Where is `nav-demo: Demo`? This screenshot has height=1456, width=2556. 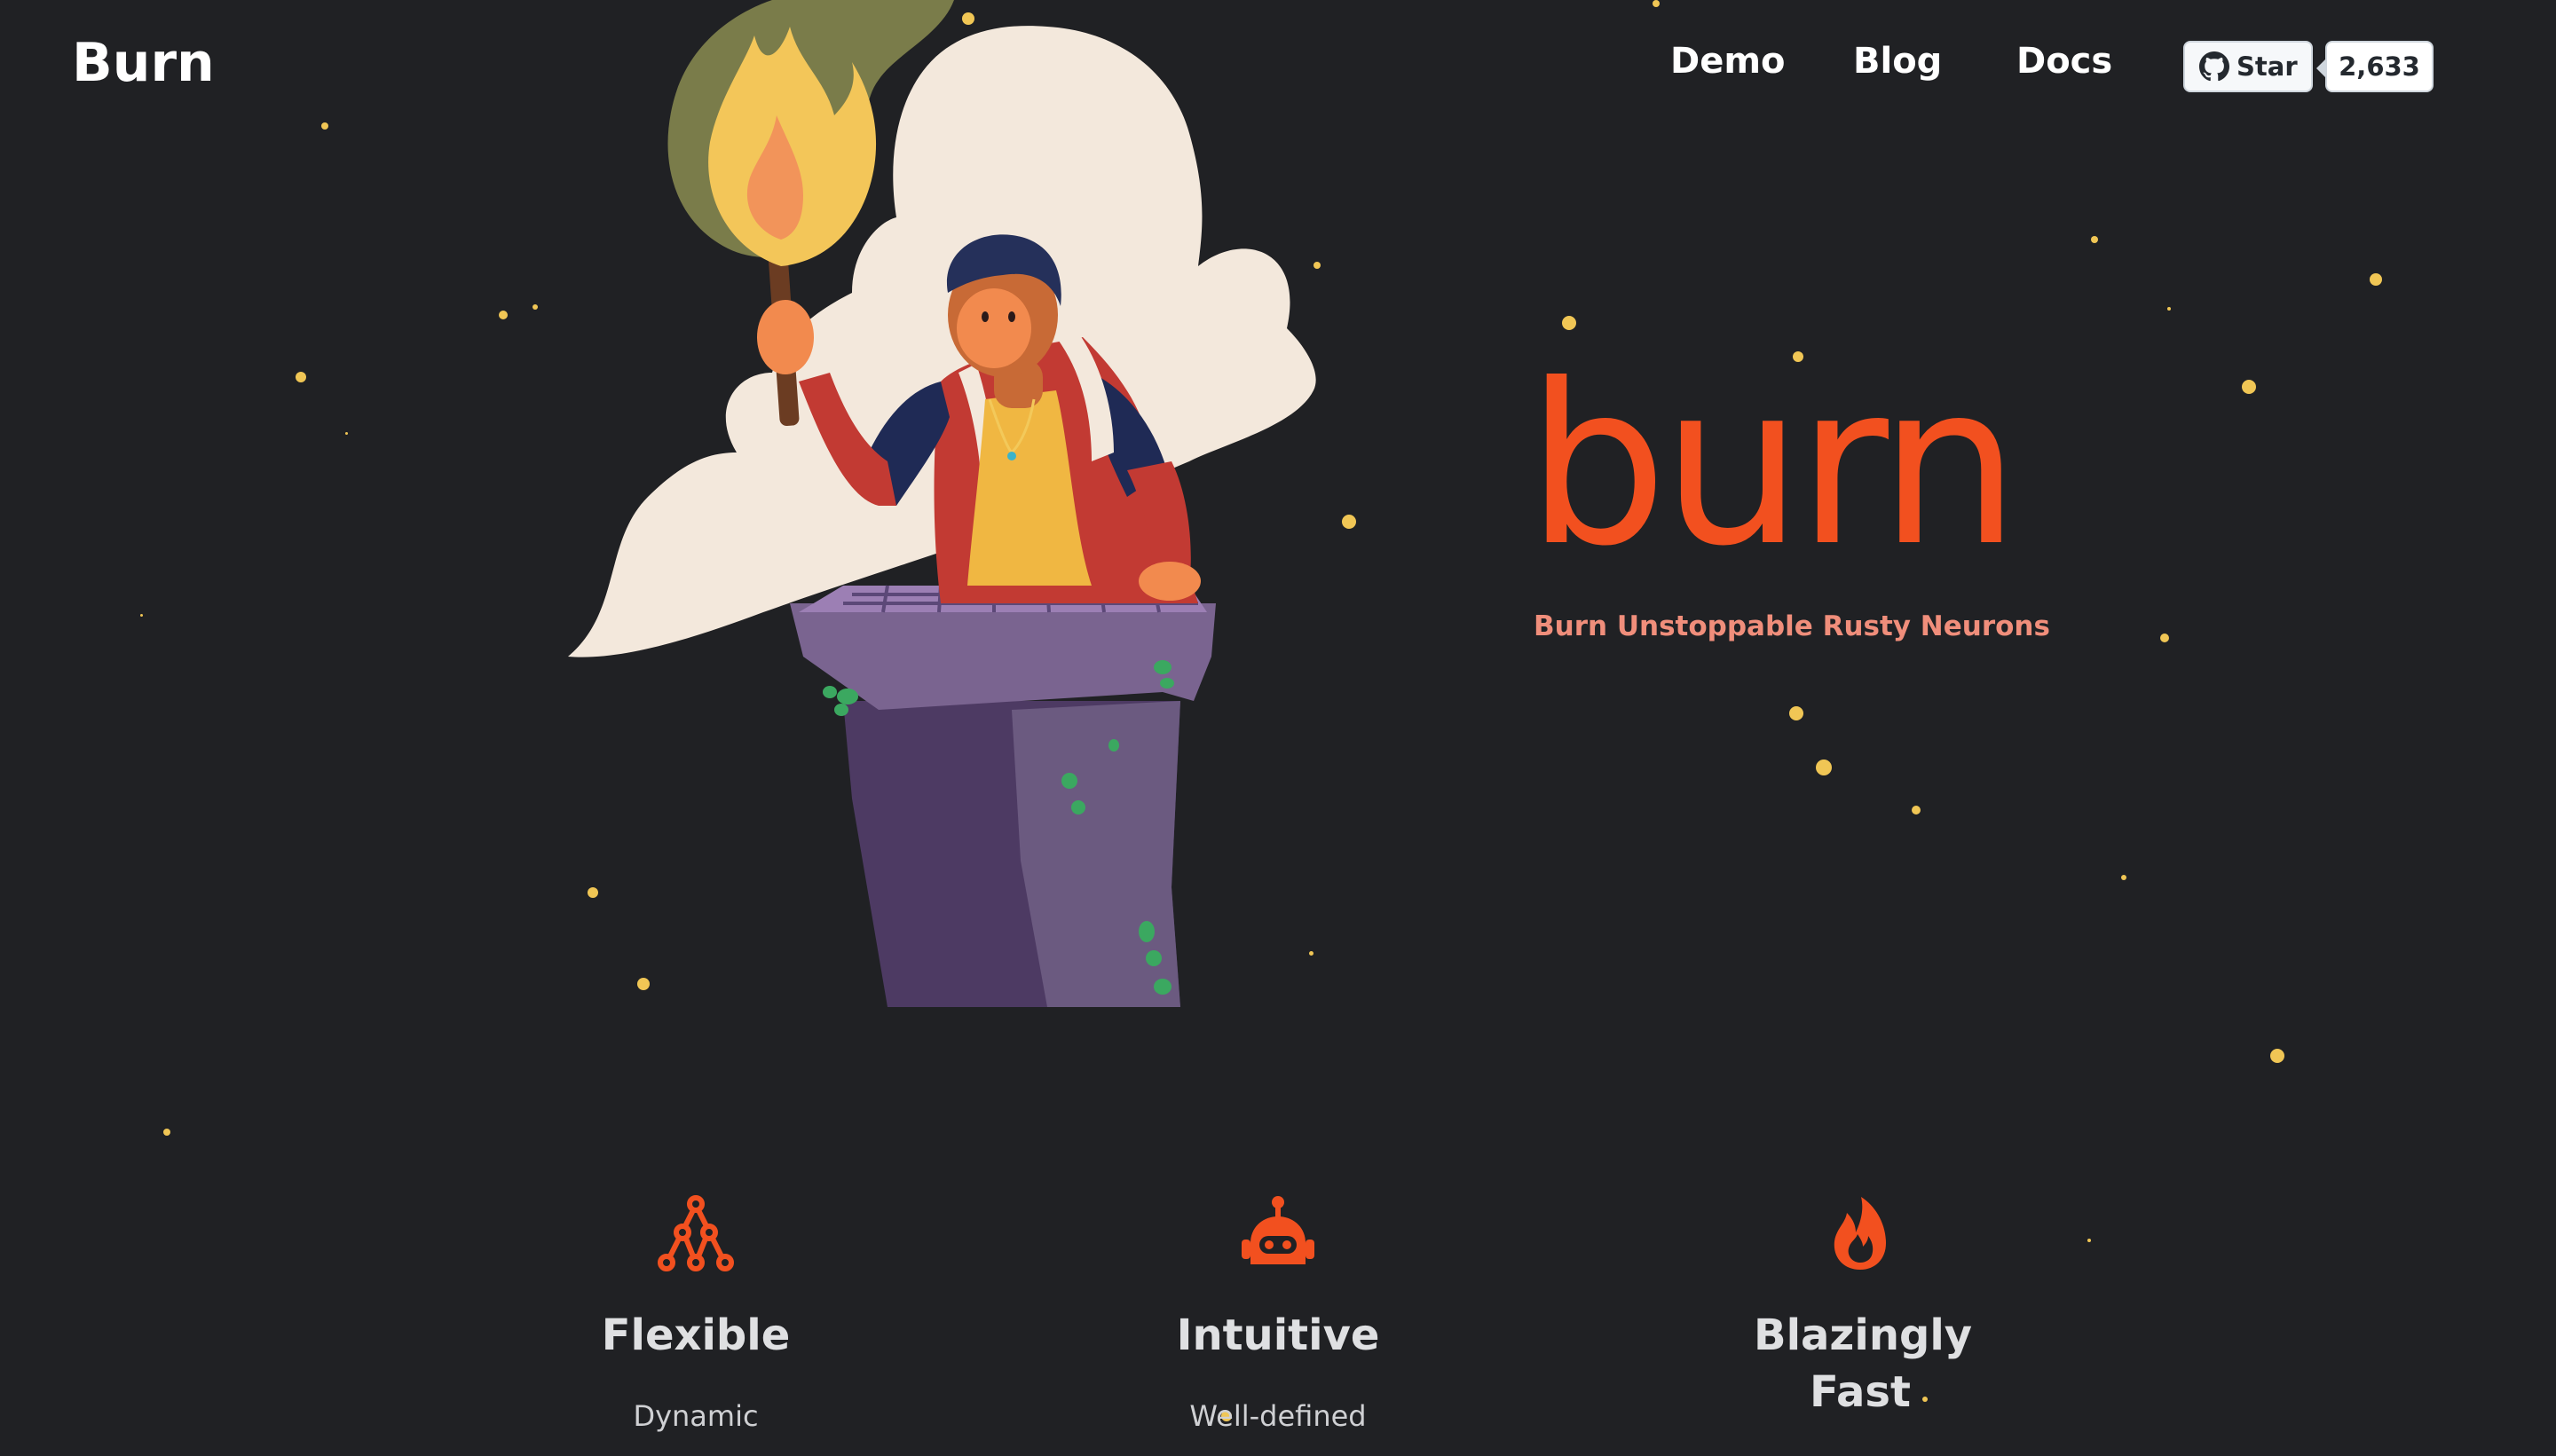 nav-demo: Demo is located at coordinates (1728, 61).